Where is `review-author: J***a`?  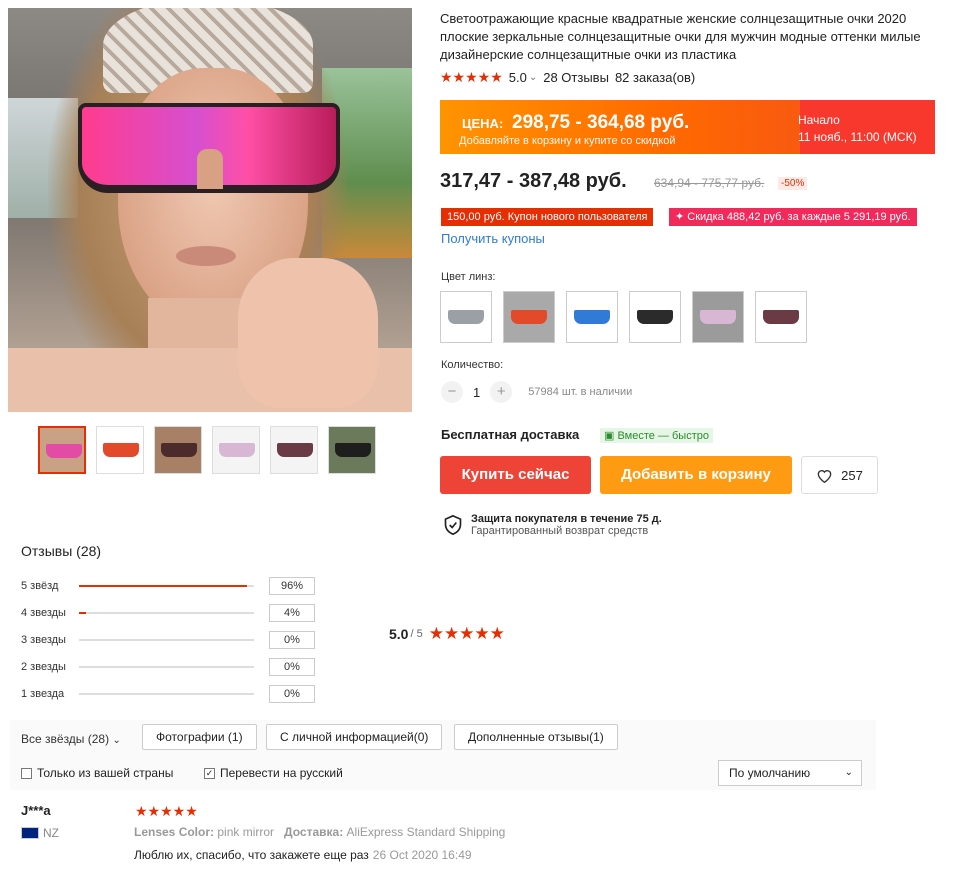 review-author: J***a is located at coordinates (36, 810).